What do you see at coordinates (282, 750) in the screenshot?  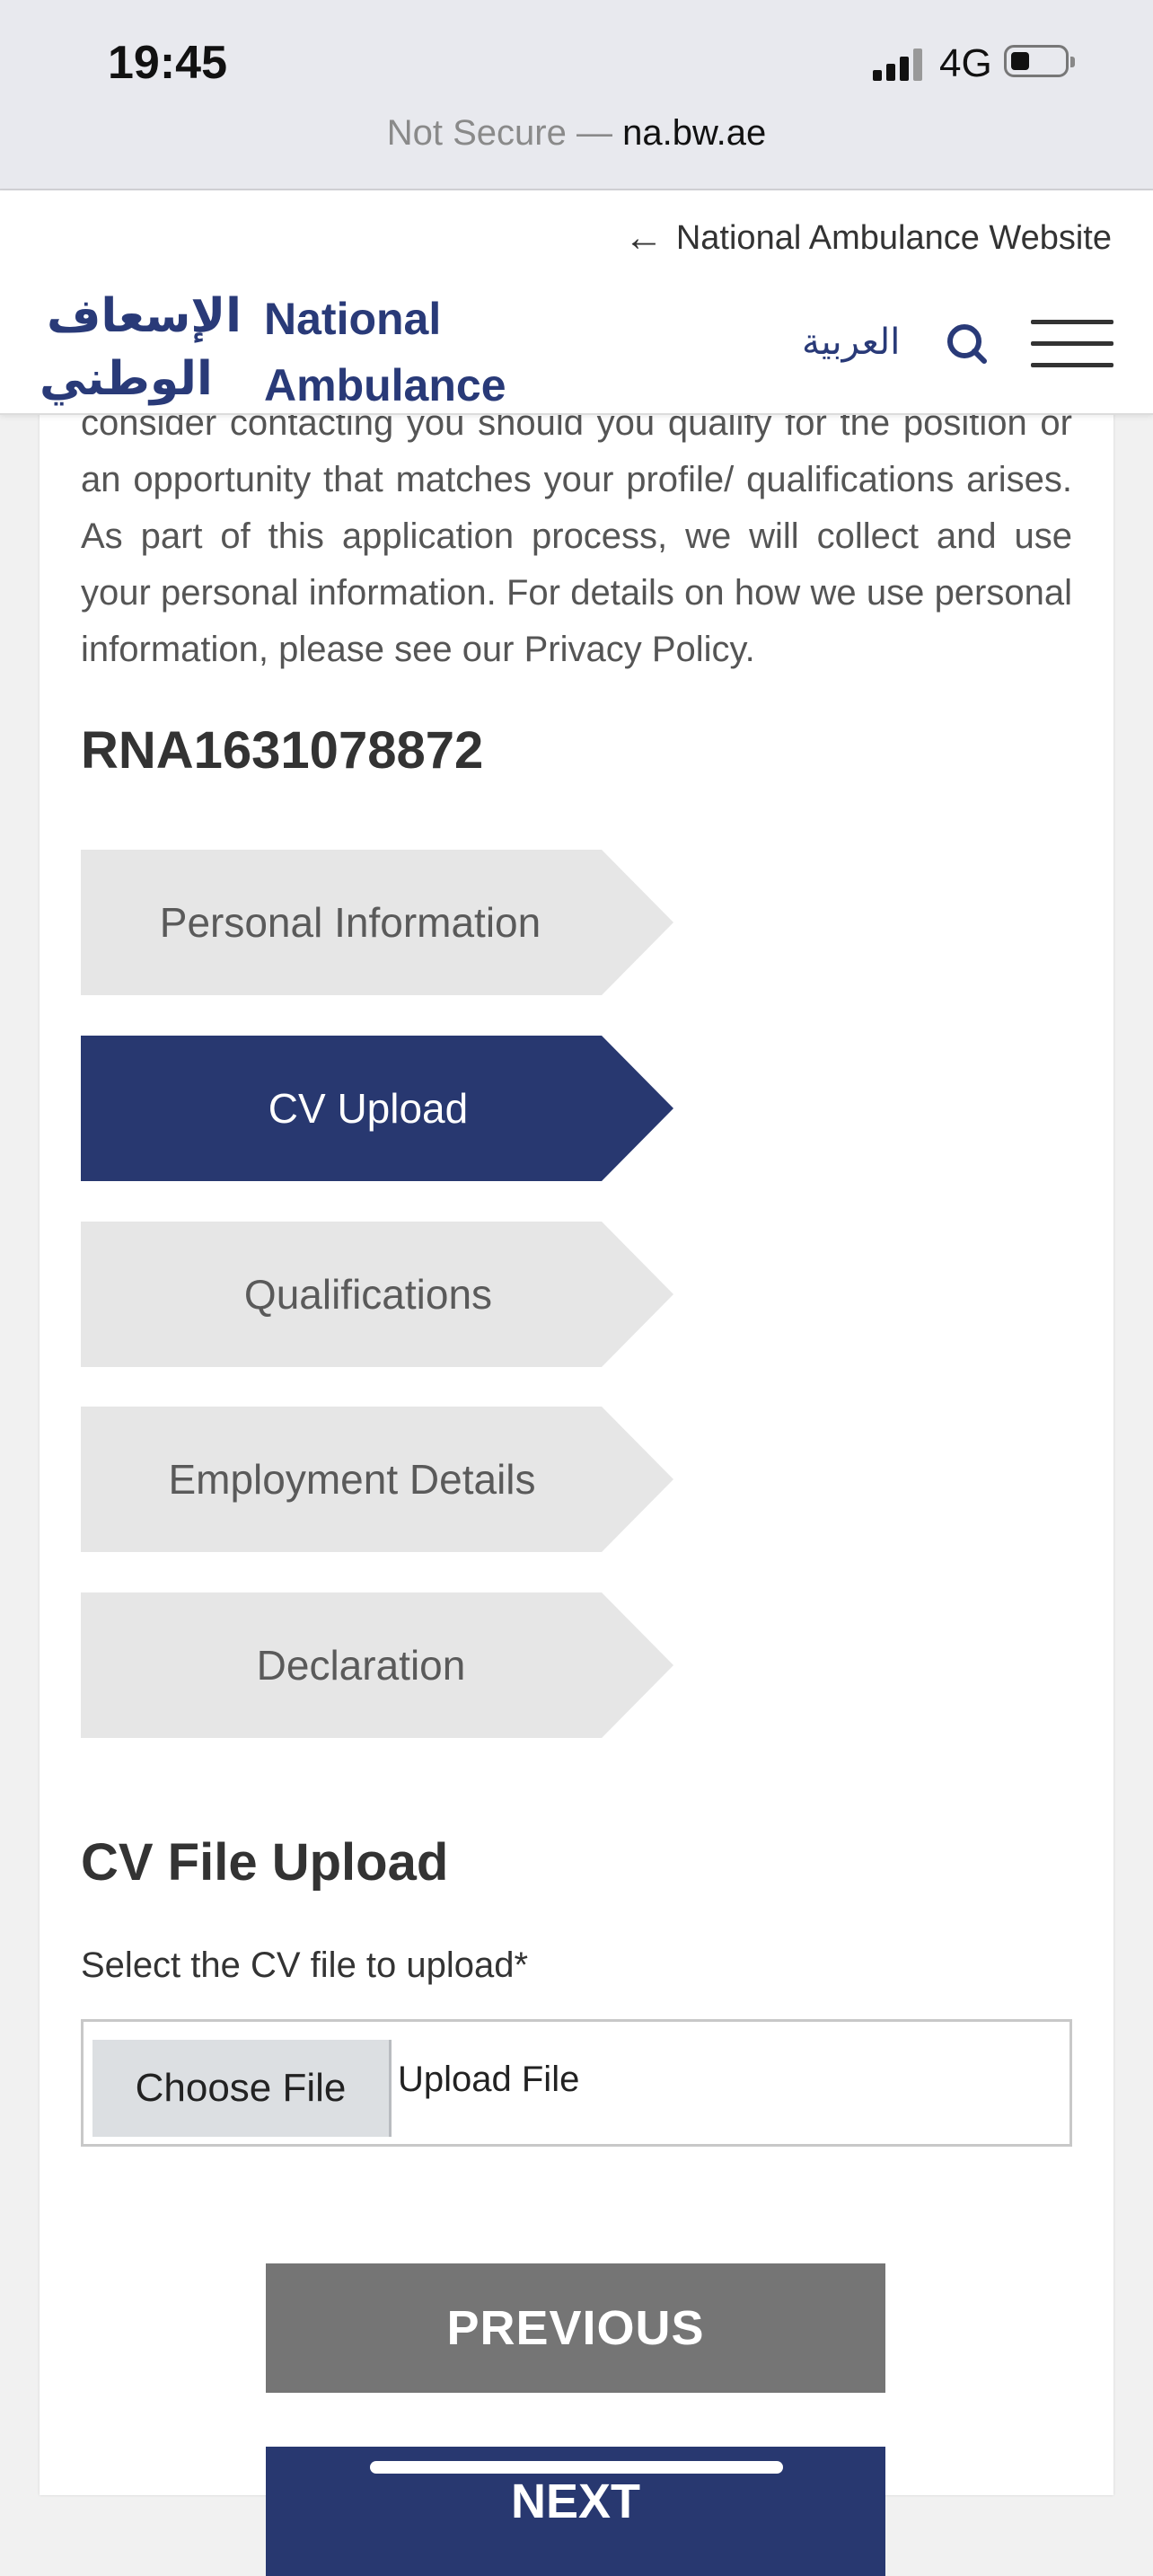 I see `application-reference-number: RNA1631078872` at bounding box center [282, 750].